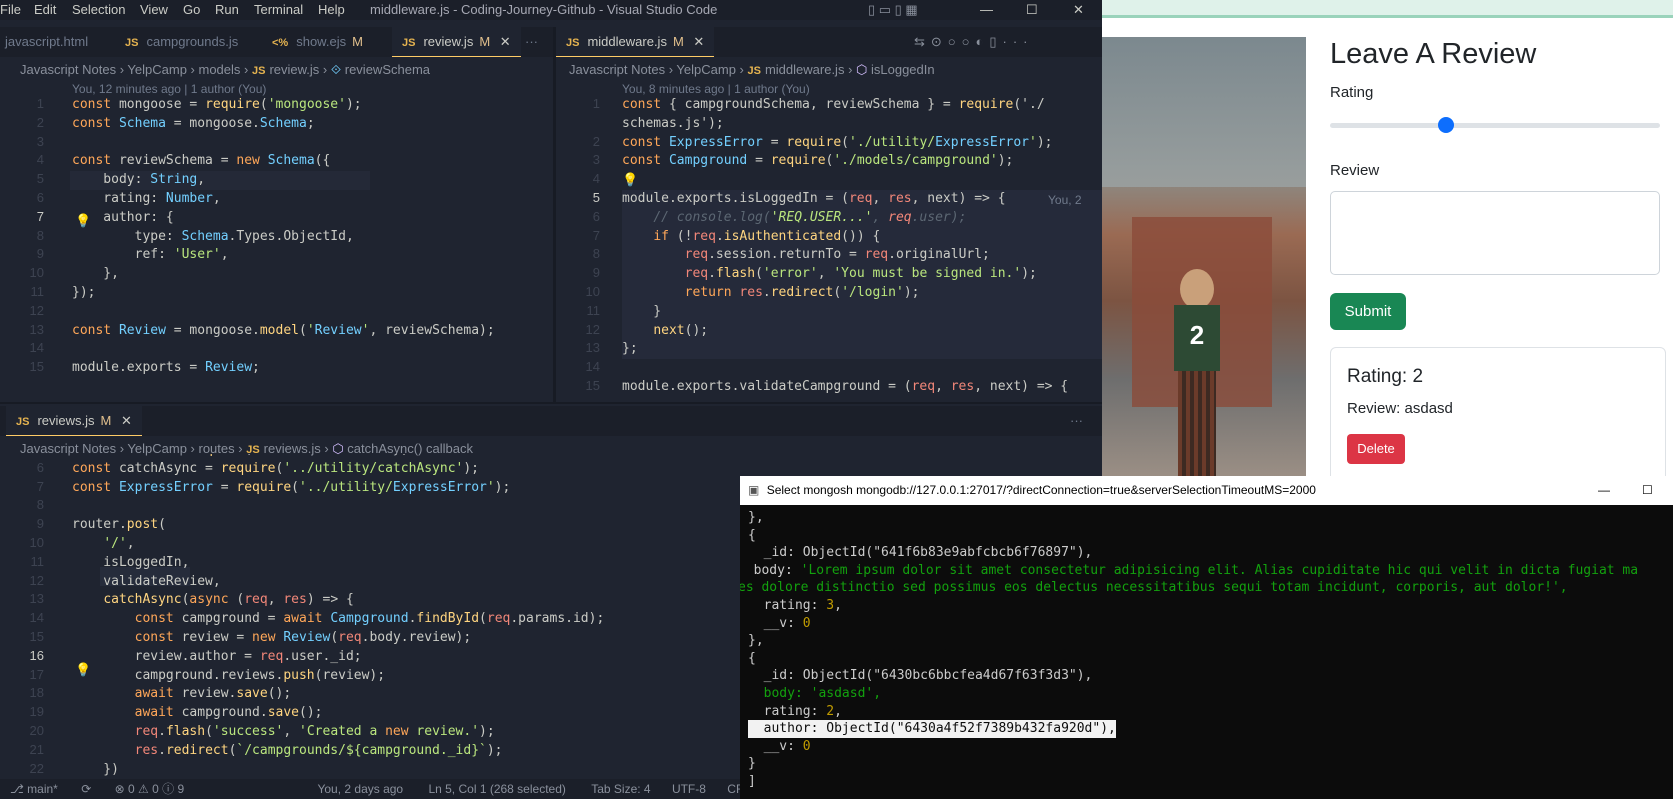 This screenshot has height=799, width=1673. What do you see at coordinates (86, 789) in the screenshot?
I see `sync-icon: ⟳` at bounding box center [86, 789].